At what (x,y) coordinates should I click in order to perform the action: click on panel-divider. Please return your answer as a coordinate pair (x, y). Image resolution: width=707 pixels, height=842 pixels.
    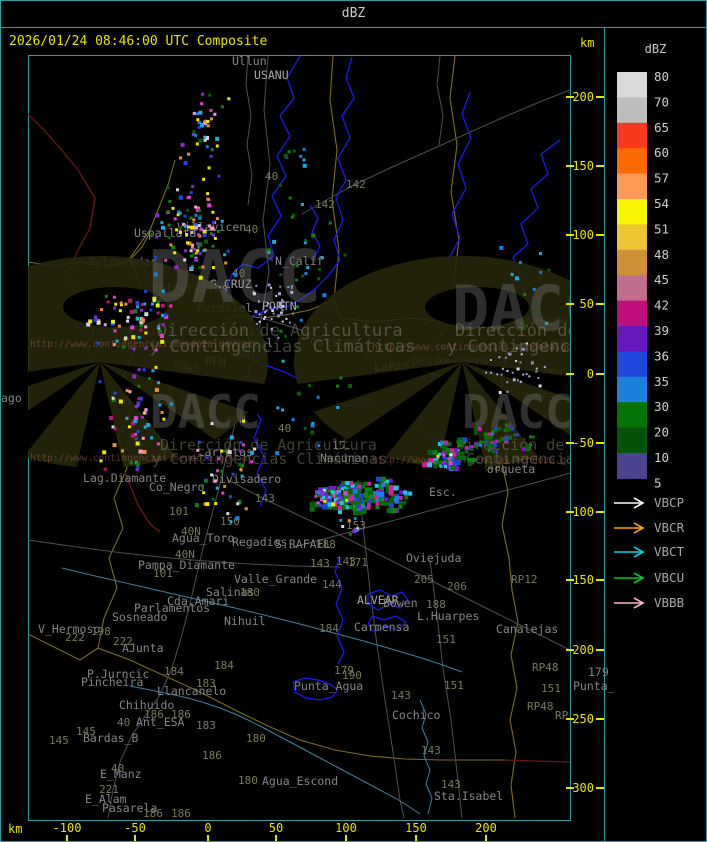
    Looking at the image, I should click on (604, 434).